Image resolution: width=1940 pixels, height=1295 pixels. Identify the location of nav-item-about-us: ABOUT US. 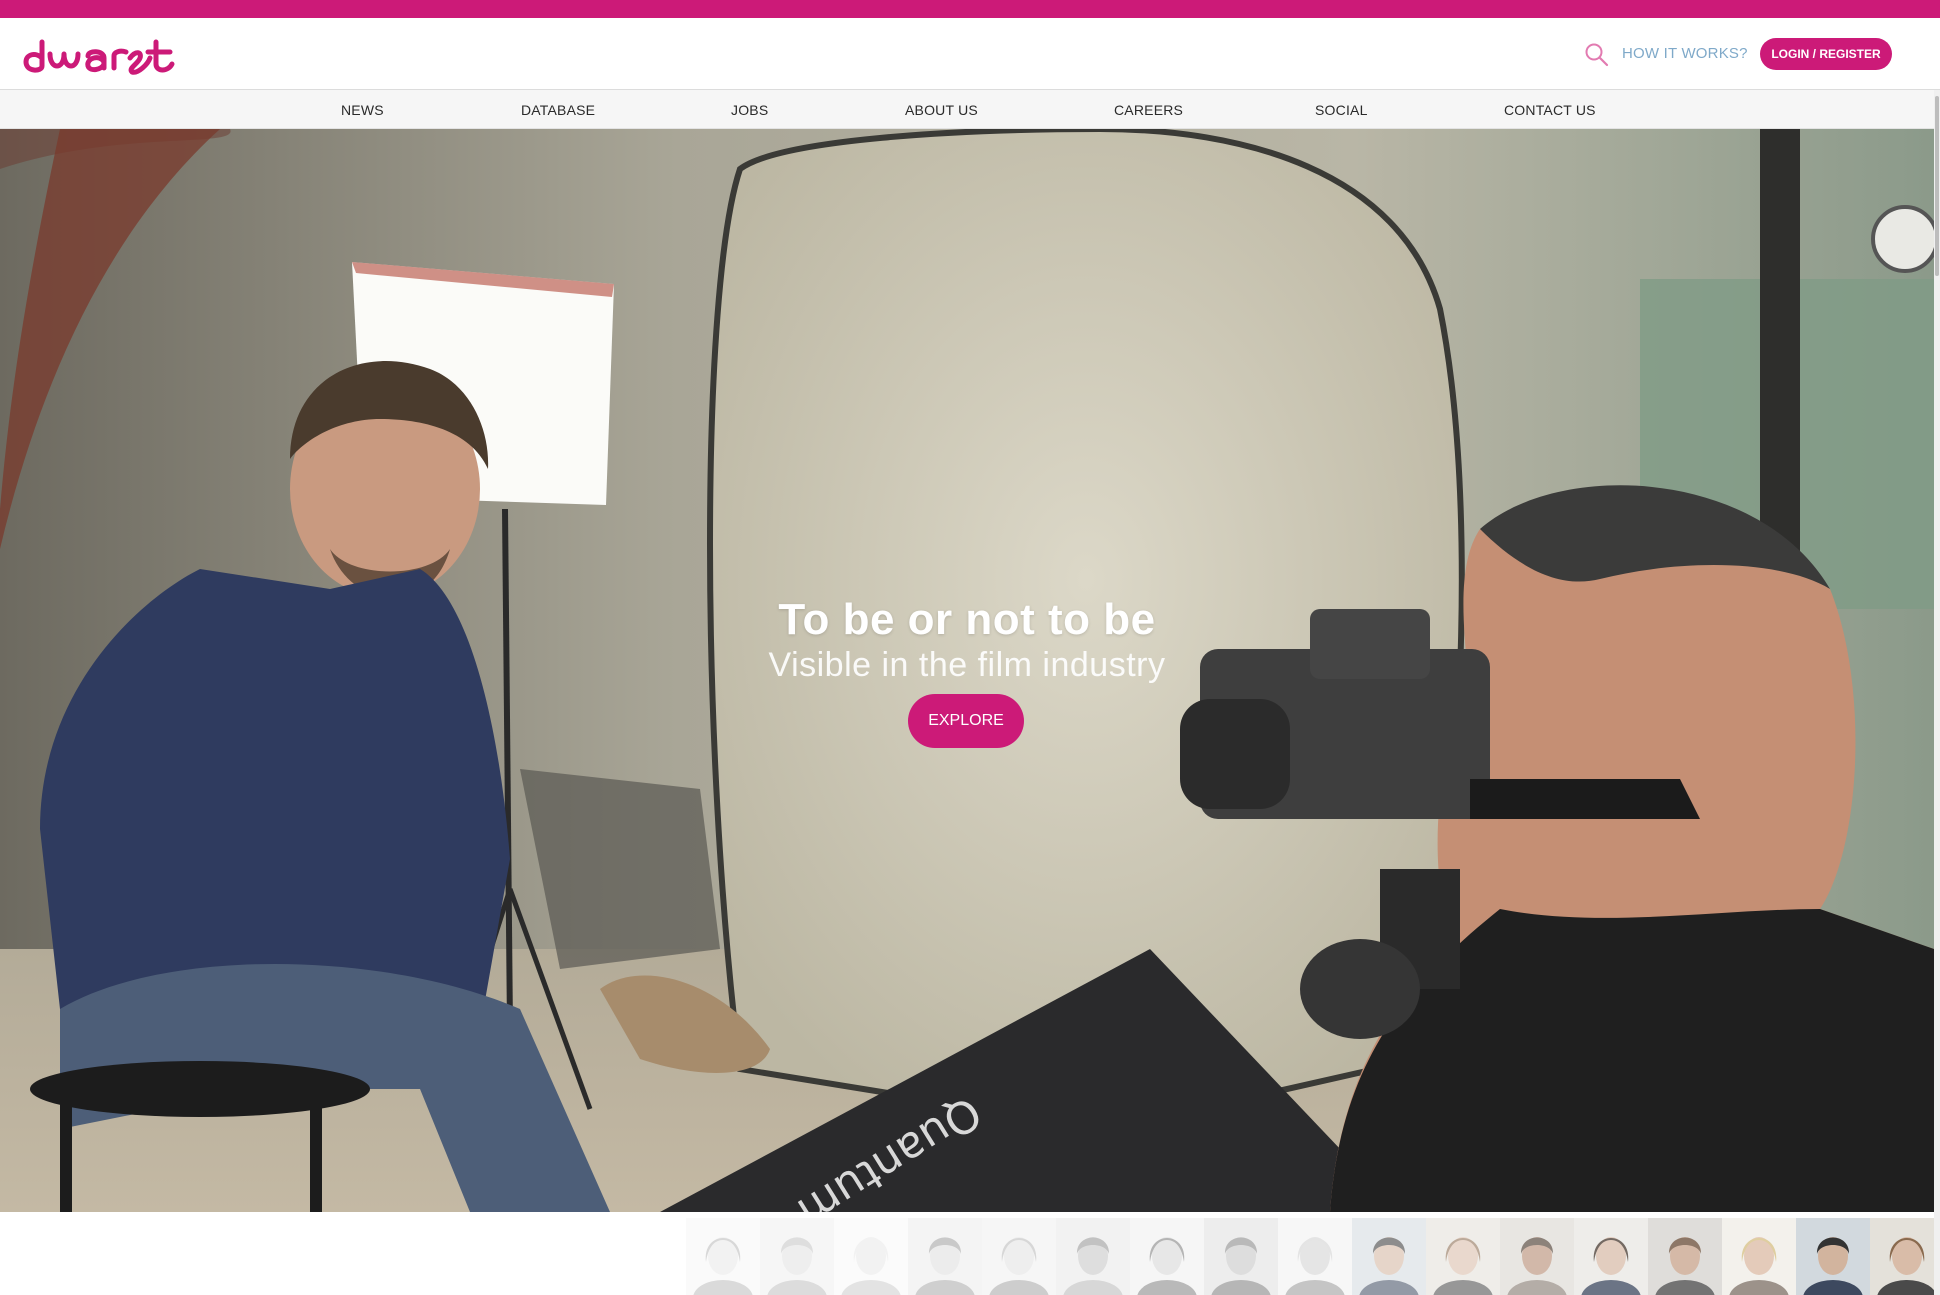
(941, 110).